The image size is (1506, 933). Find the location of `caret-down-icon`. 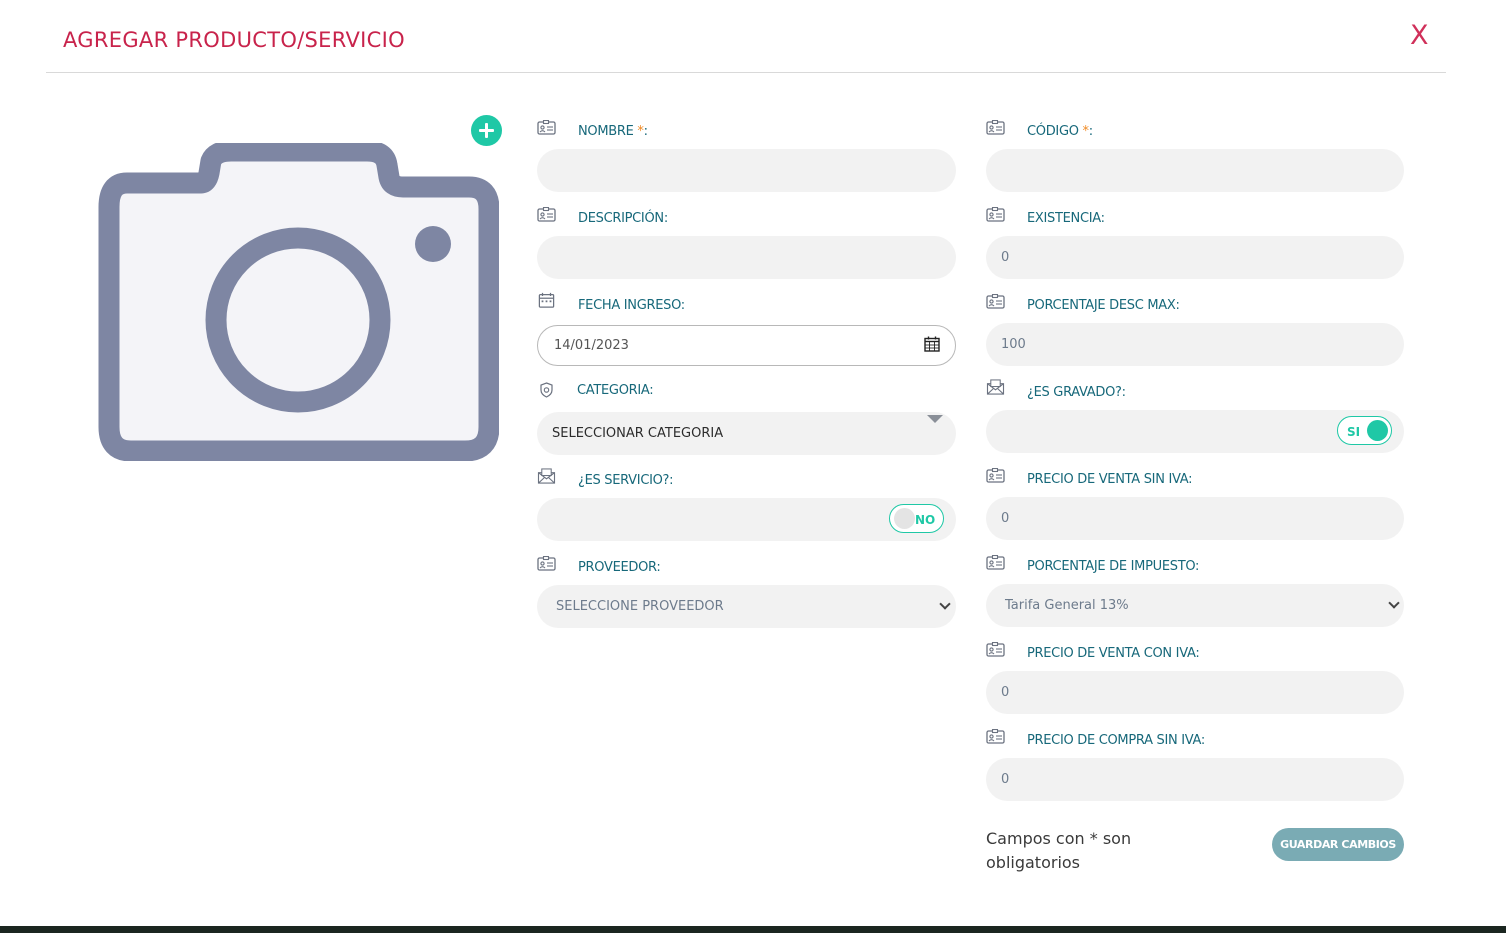

caret-down-icon is located at coordinates (935, 419).